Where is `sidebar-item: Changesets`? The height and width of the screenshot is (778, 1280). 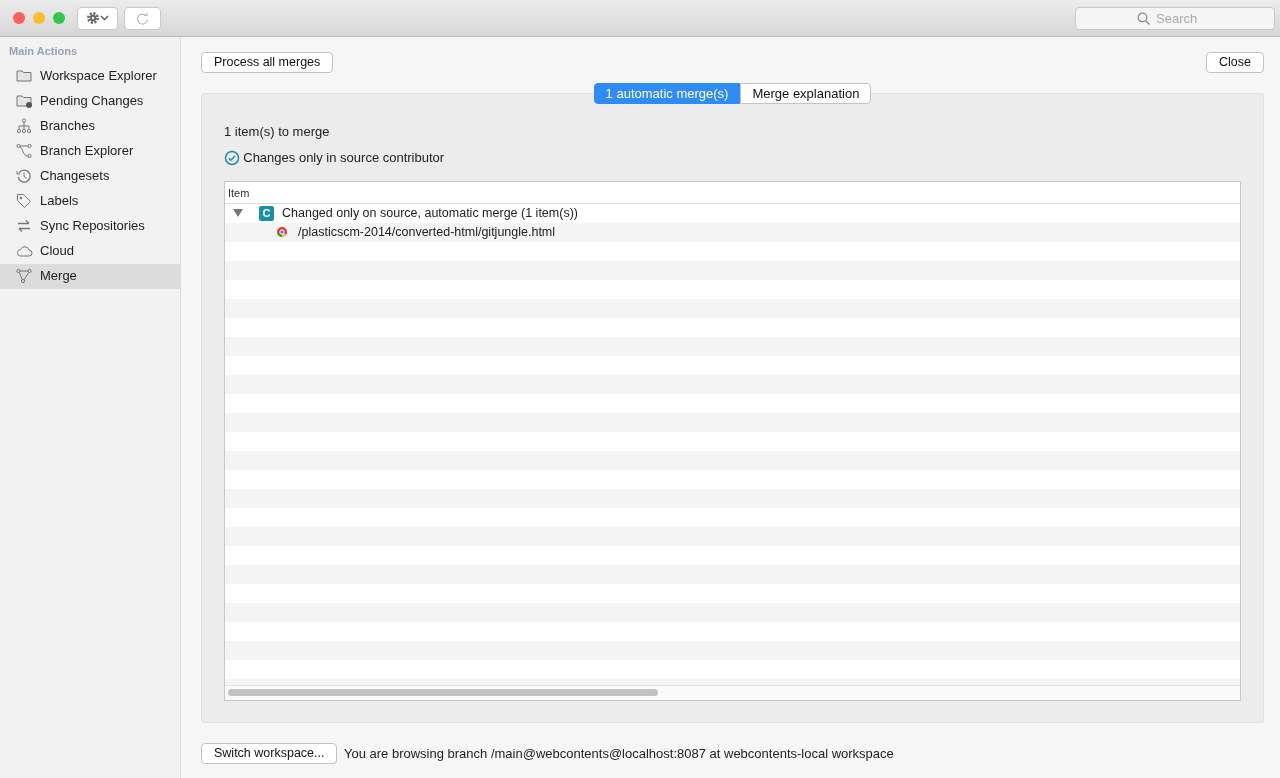
sidebar-item: Changesets is located at coordinates (90, 176).